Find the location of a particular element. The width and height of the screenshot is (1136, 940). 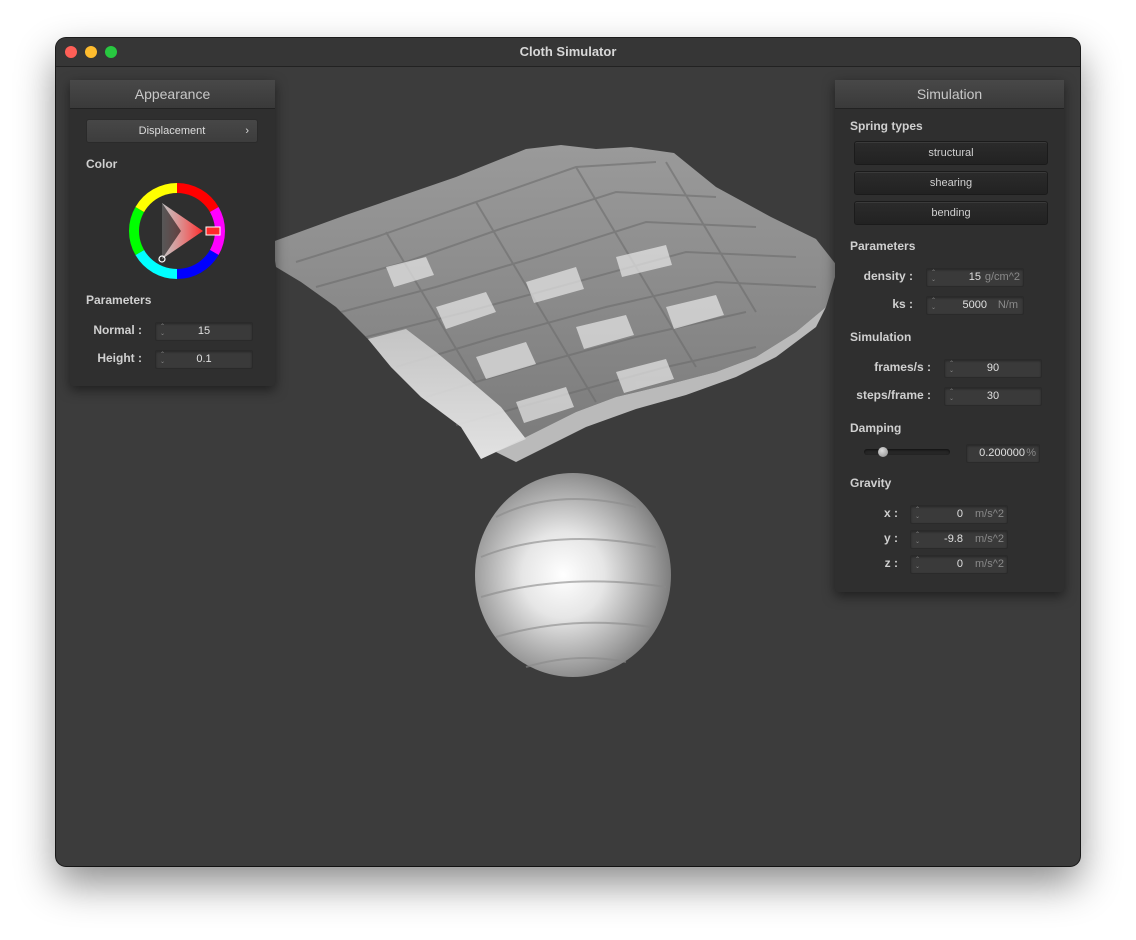

sphere-body is located at coordinates (573, 575).